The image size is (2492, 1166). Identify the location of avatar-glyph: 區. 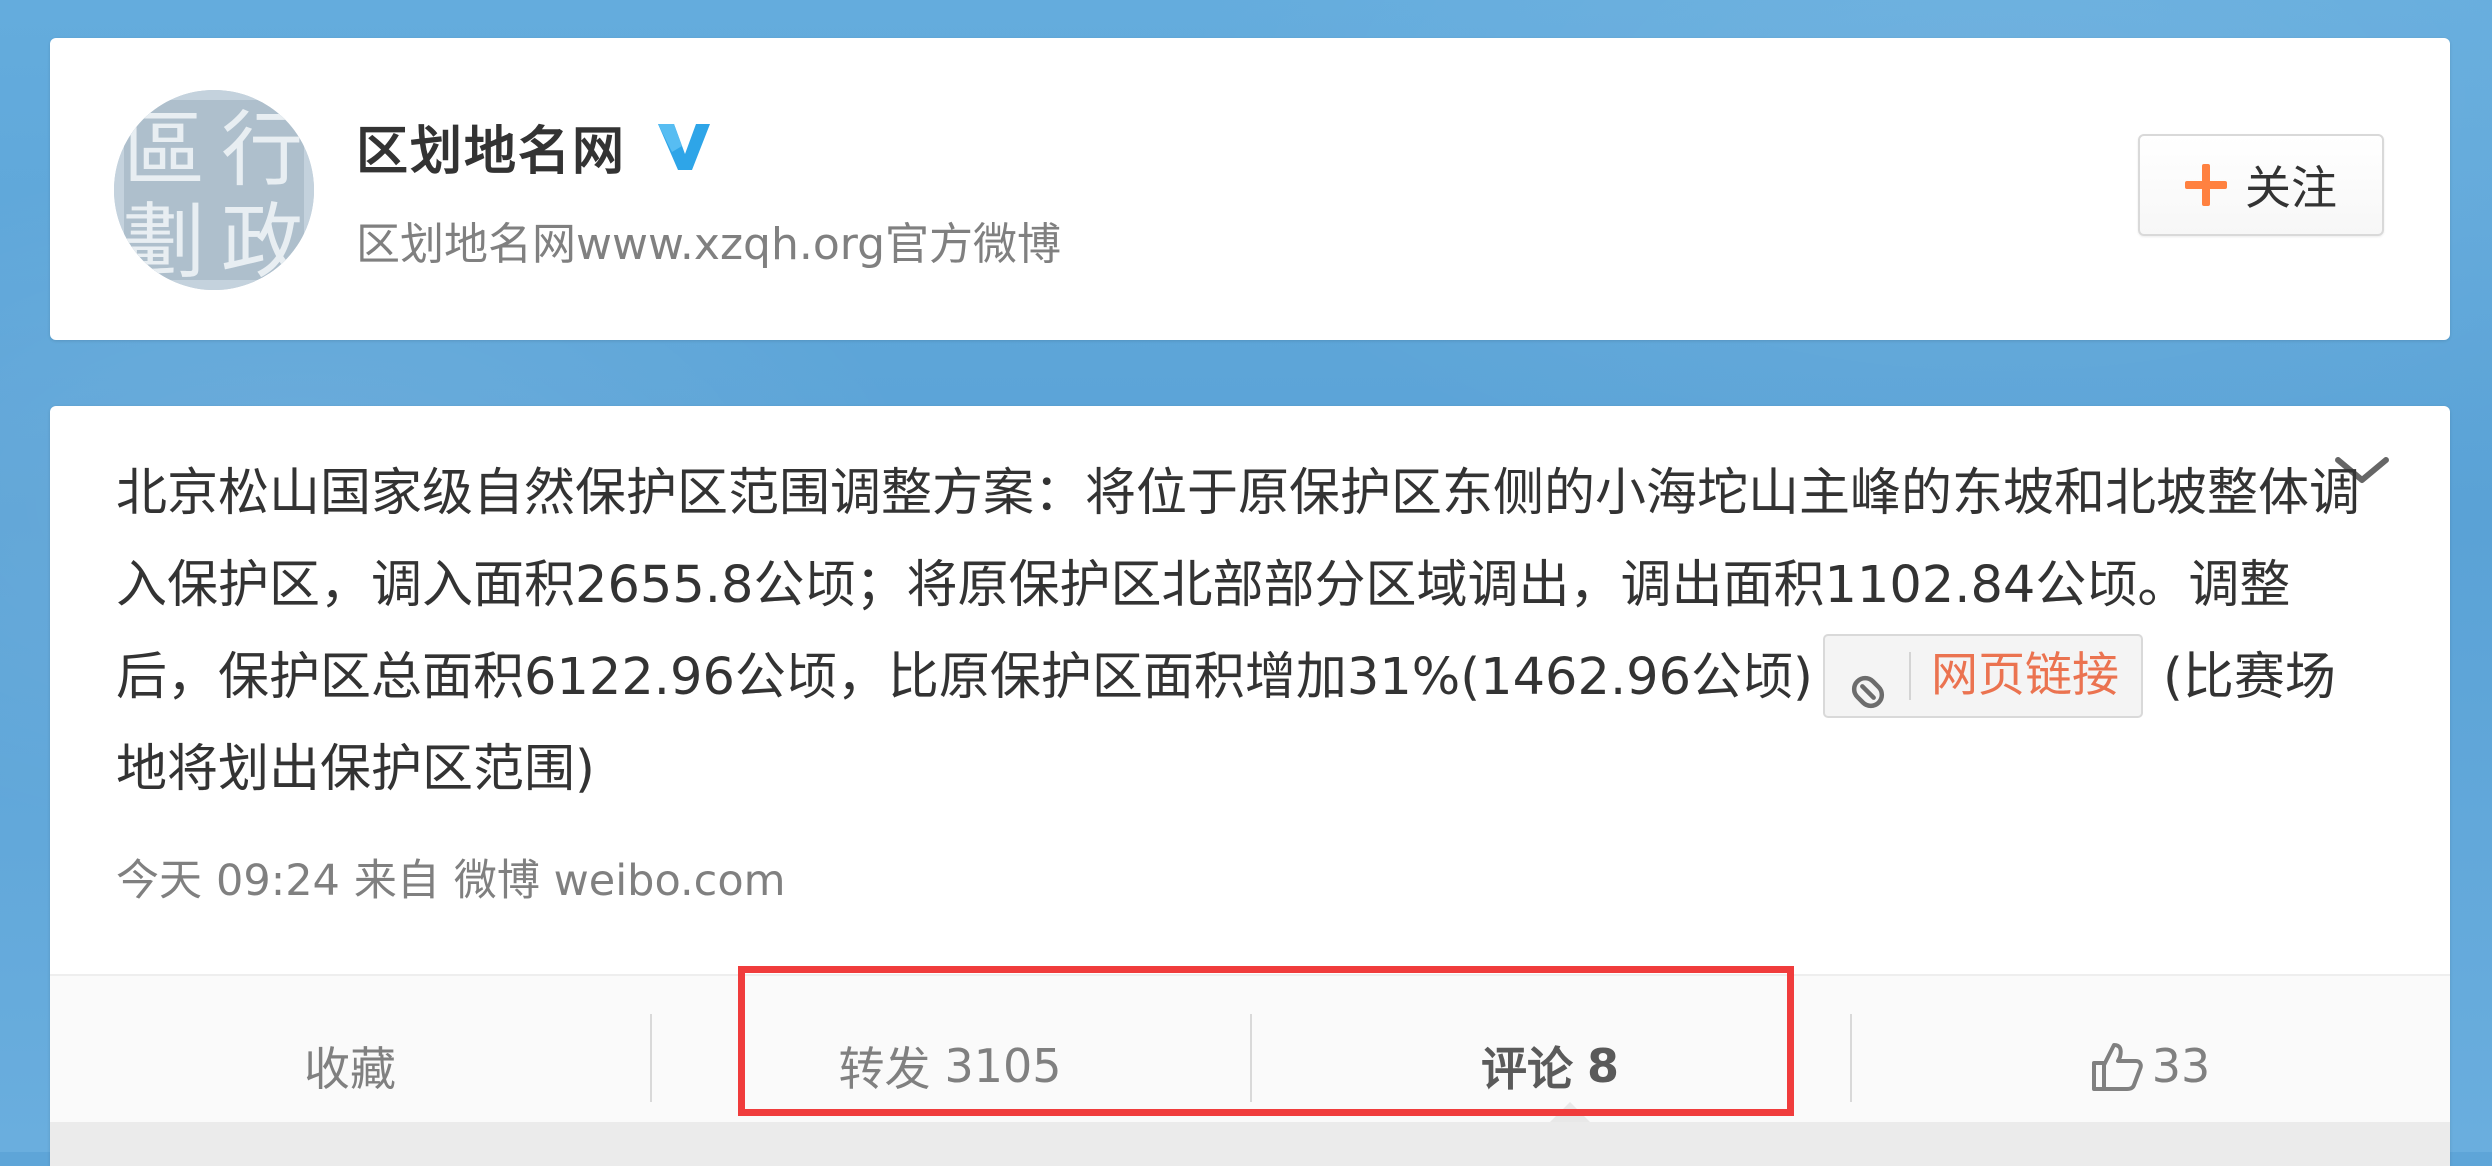
(164, 150).